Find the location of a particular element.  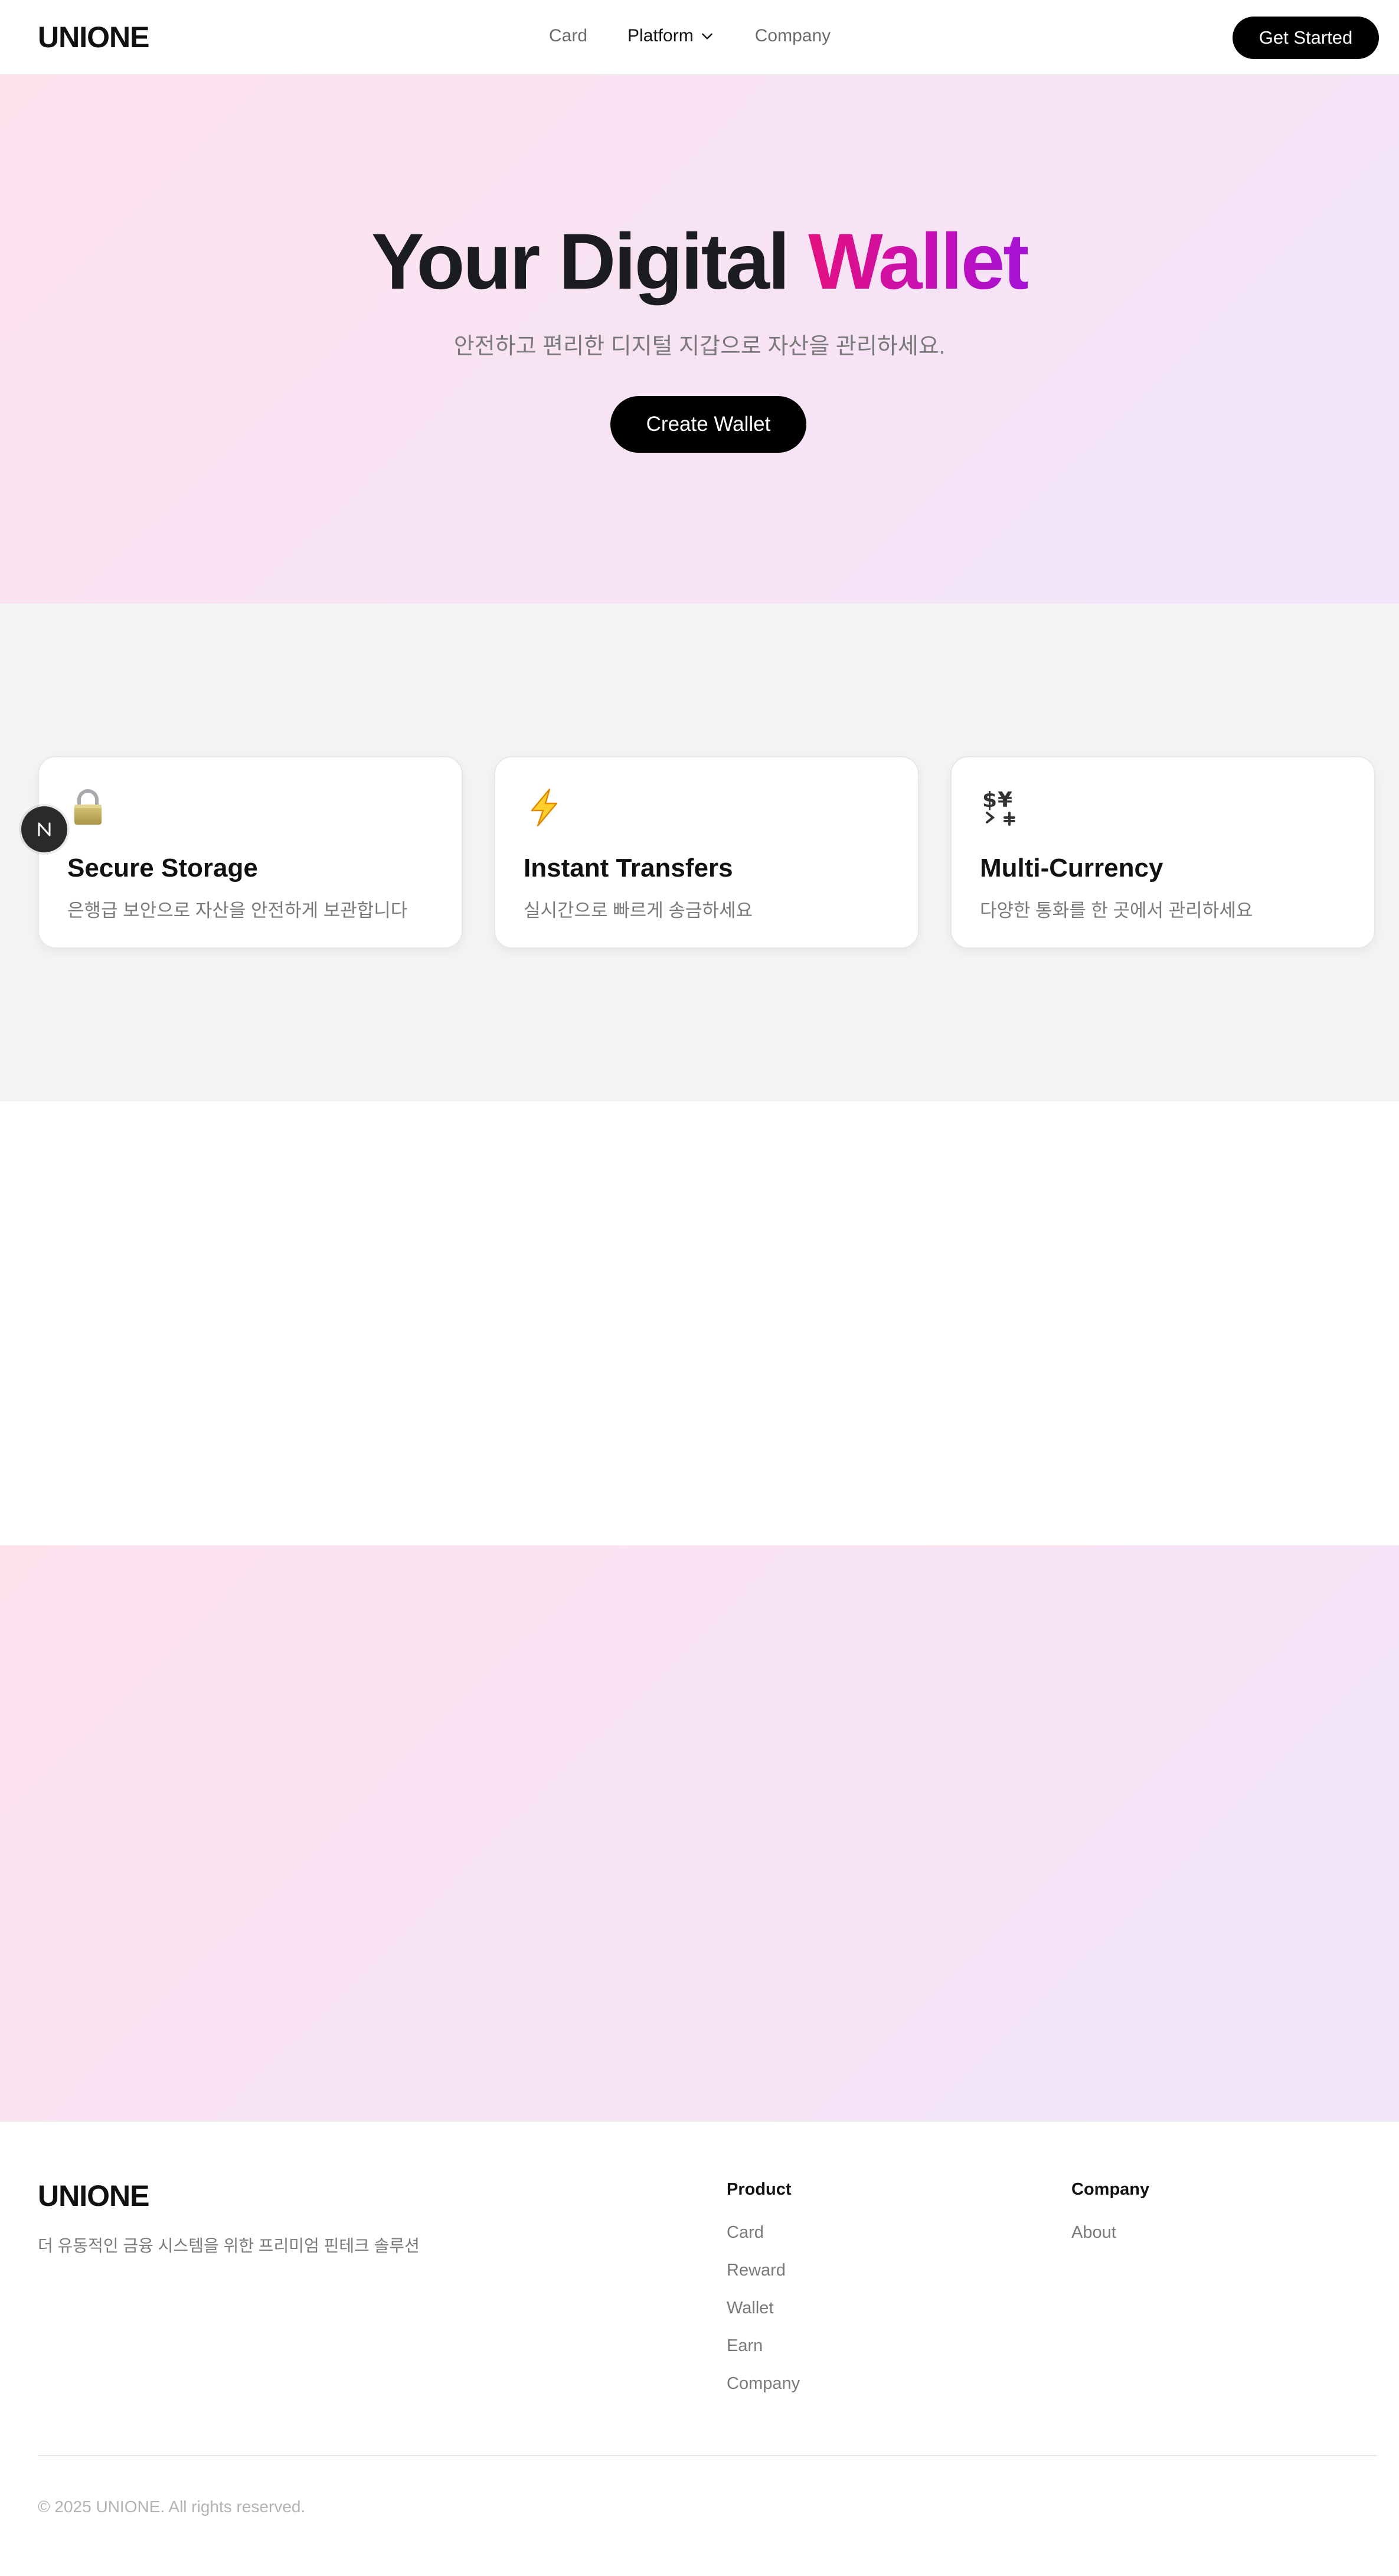

nav-link-platform-label: Platform is located at coordinates (660, 35).